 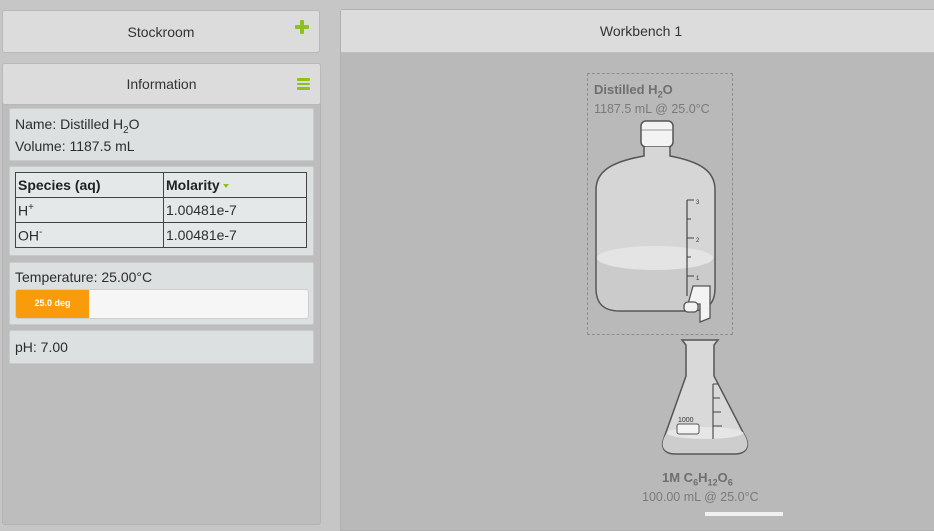 I want to click on flask-mark-label: 1000, so click(x=686, y=420).